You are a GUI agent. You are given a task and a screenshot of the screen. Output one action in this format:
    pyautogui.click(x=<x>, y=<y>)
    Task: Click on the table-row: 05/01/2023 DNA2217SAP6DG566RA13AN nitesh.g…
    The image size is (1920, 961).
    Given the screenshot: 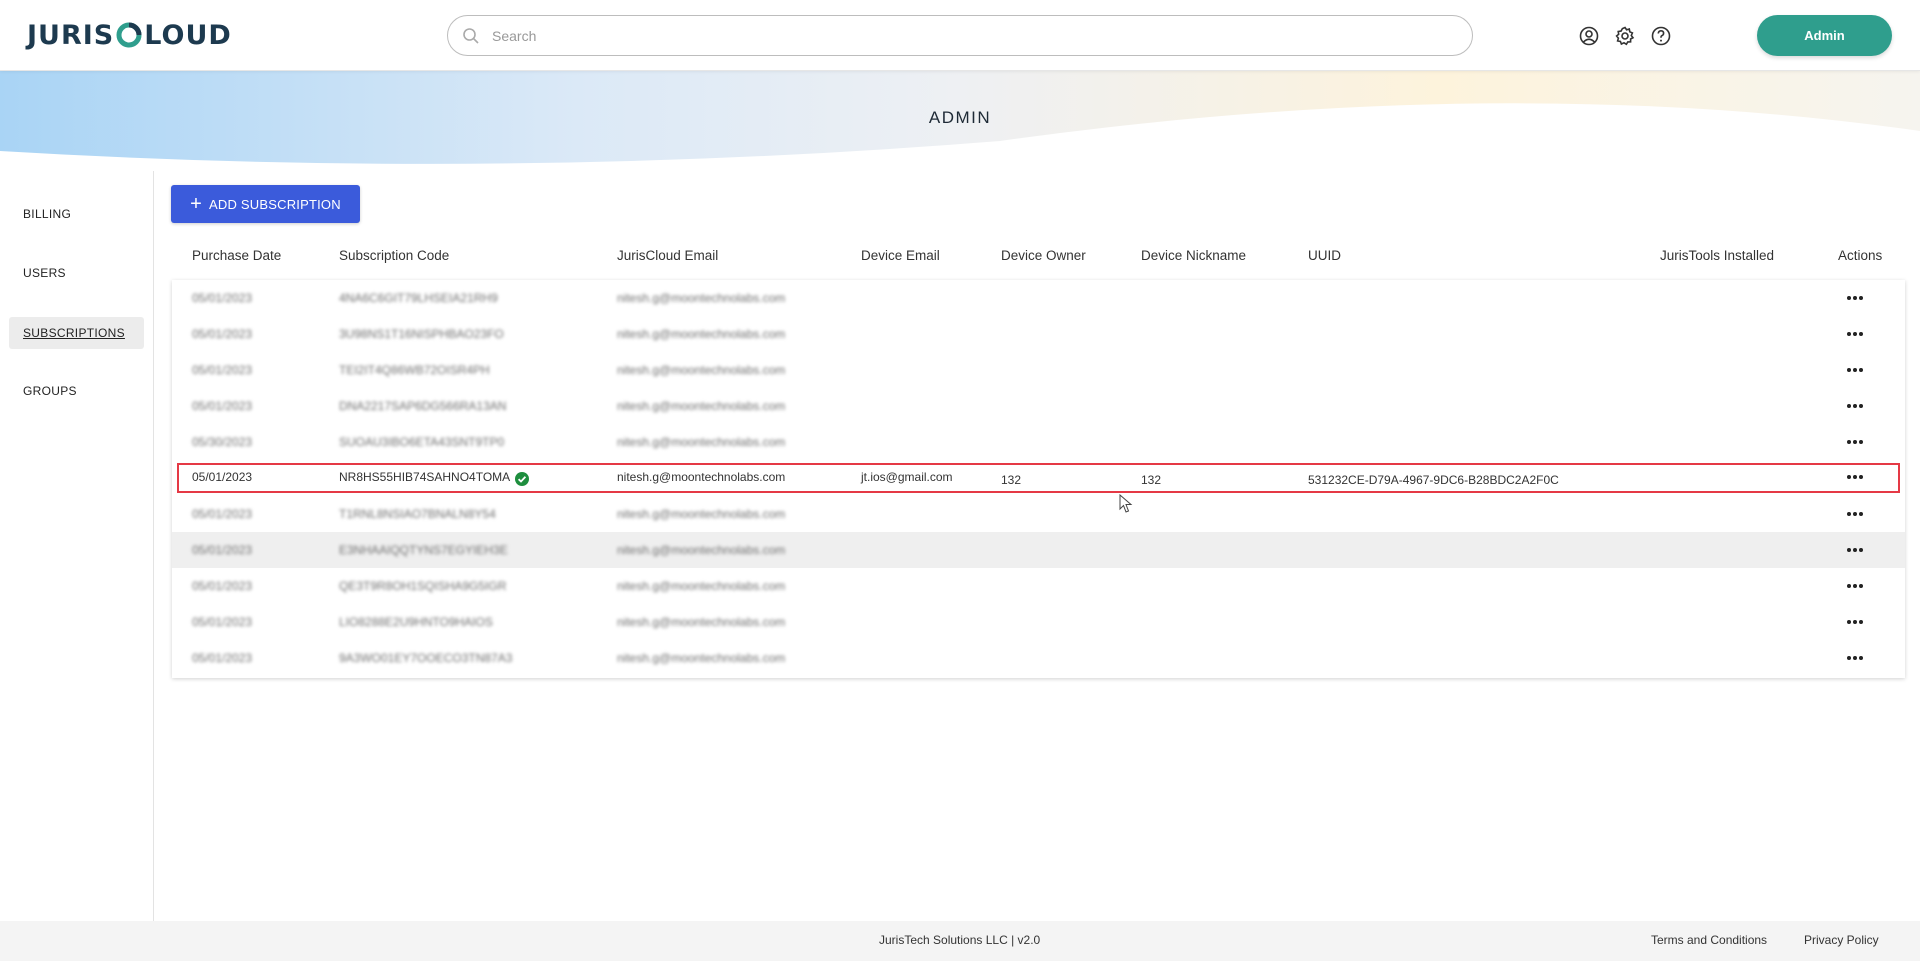 What is the action you would take?
    pyautogui.click(x=1038, y=406)
    